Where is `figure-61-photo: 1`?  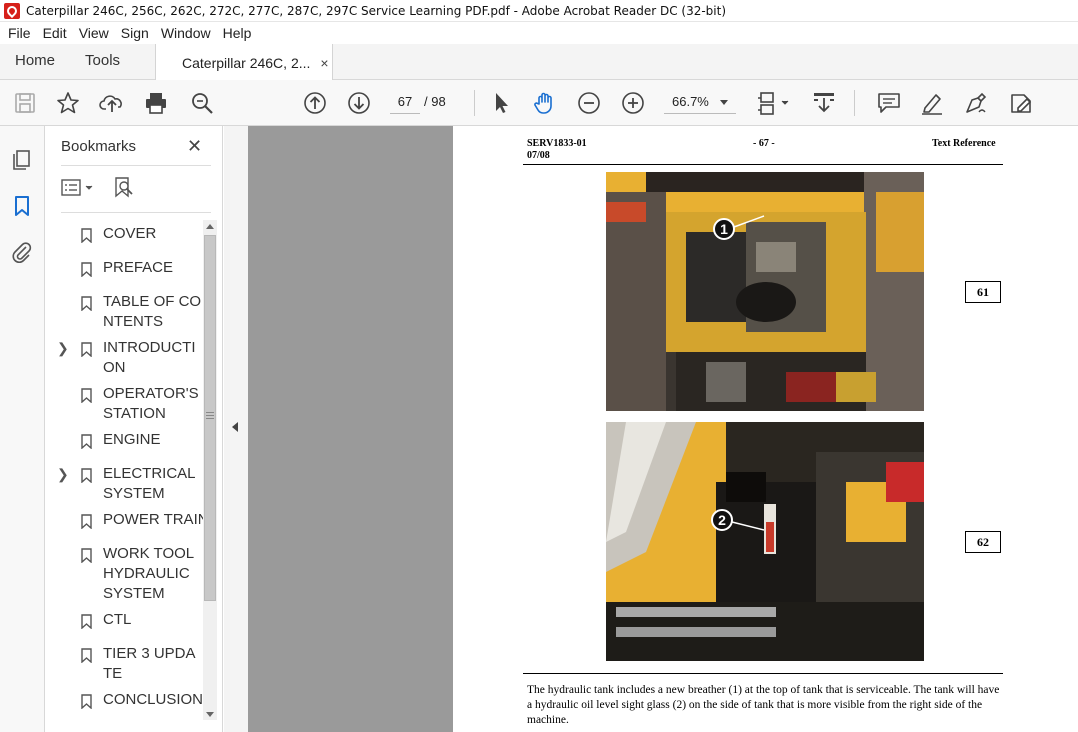
figure-61-photo: 1 is located at coordinates (765, 291).